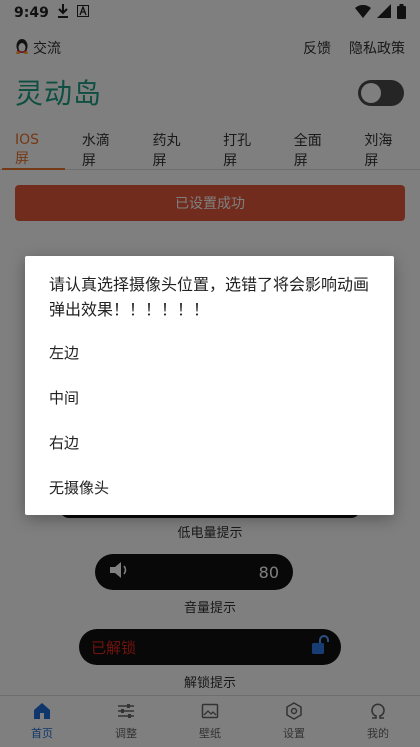  Describe the element at coordinates (79, 487) in the screenshot. I see `option-no-camera: 无摄像头` at that location.